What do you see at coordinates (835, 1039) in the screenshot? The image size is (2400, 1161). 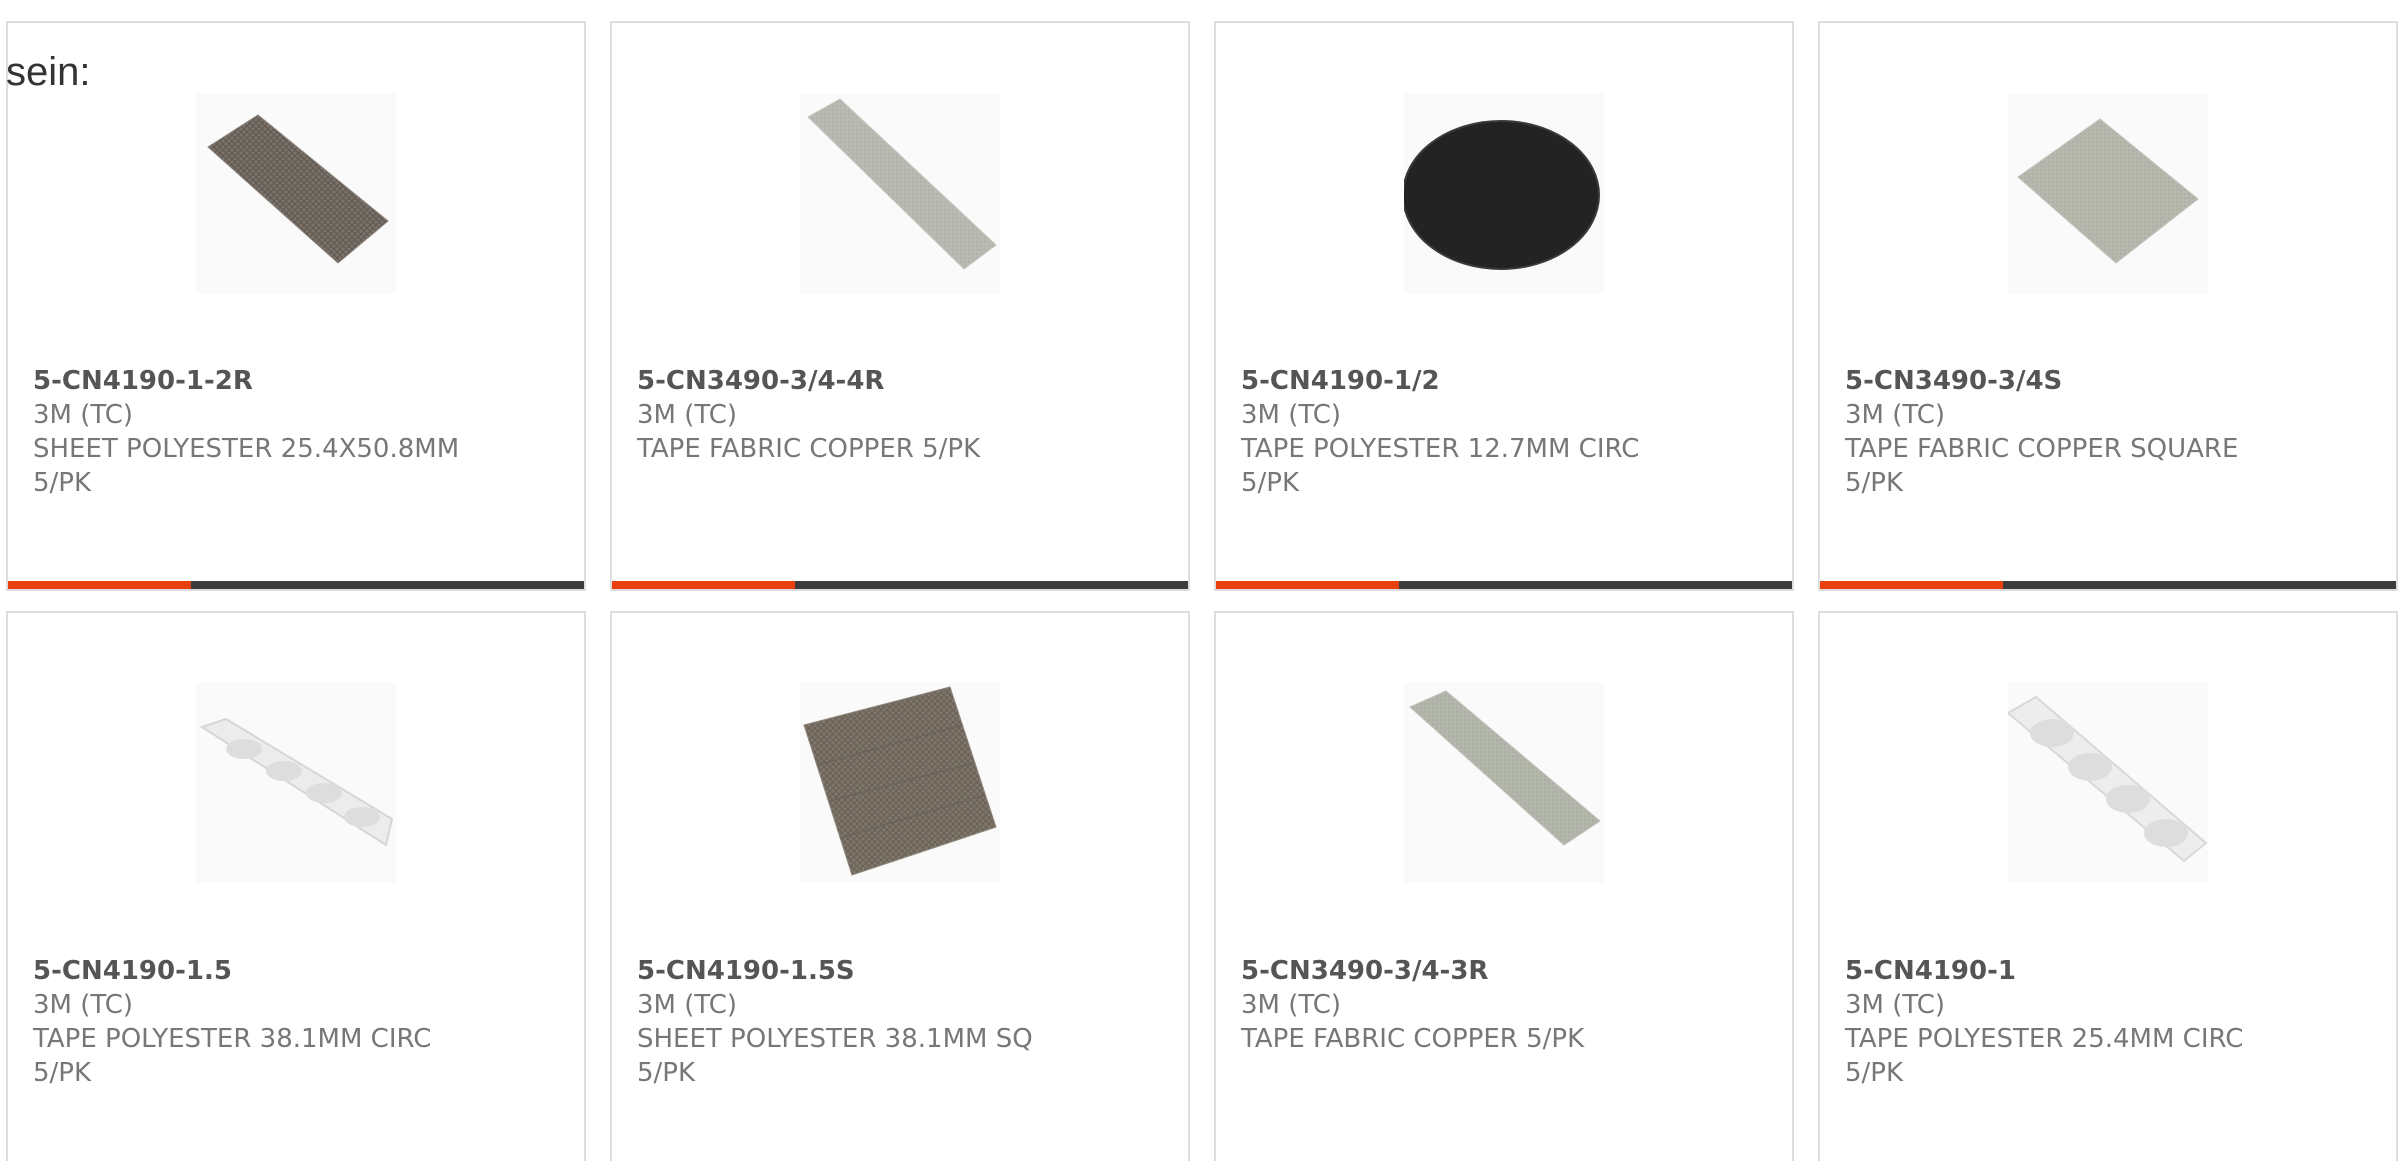 I see `description: SHEET POLYESTER 38.1MM SQ` at bounding box center [835, 1039].